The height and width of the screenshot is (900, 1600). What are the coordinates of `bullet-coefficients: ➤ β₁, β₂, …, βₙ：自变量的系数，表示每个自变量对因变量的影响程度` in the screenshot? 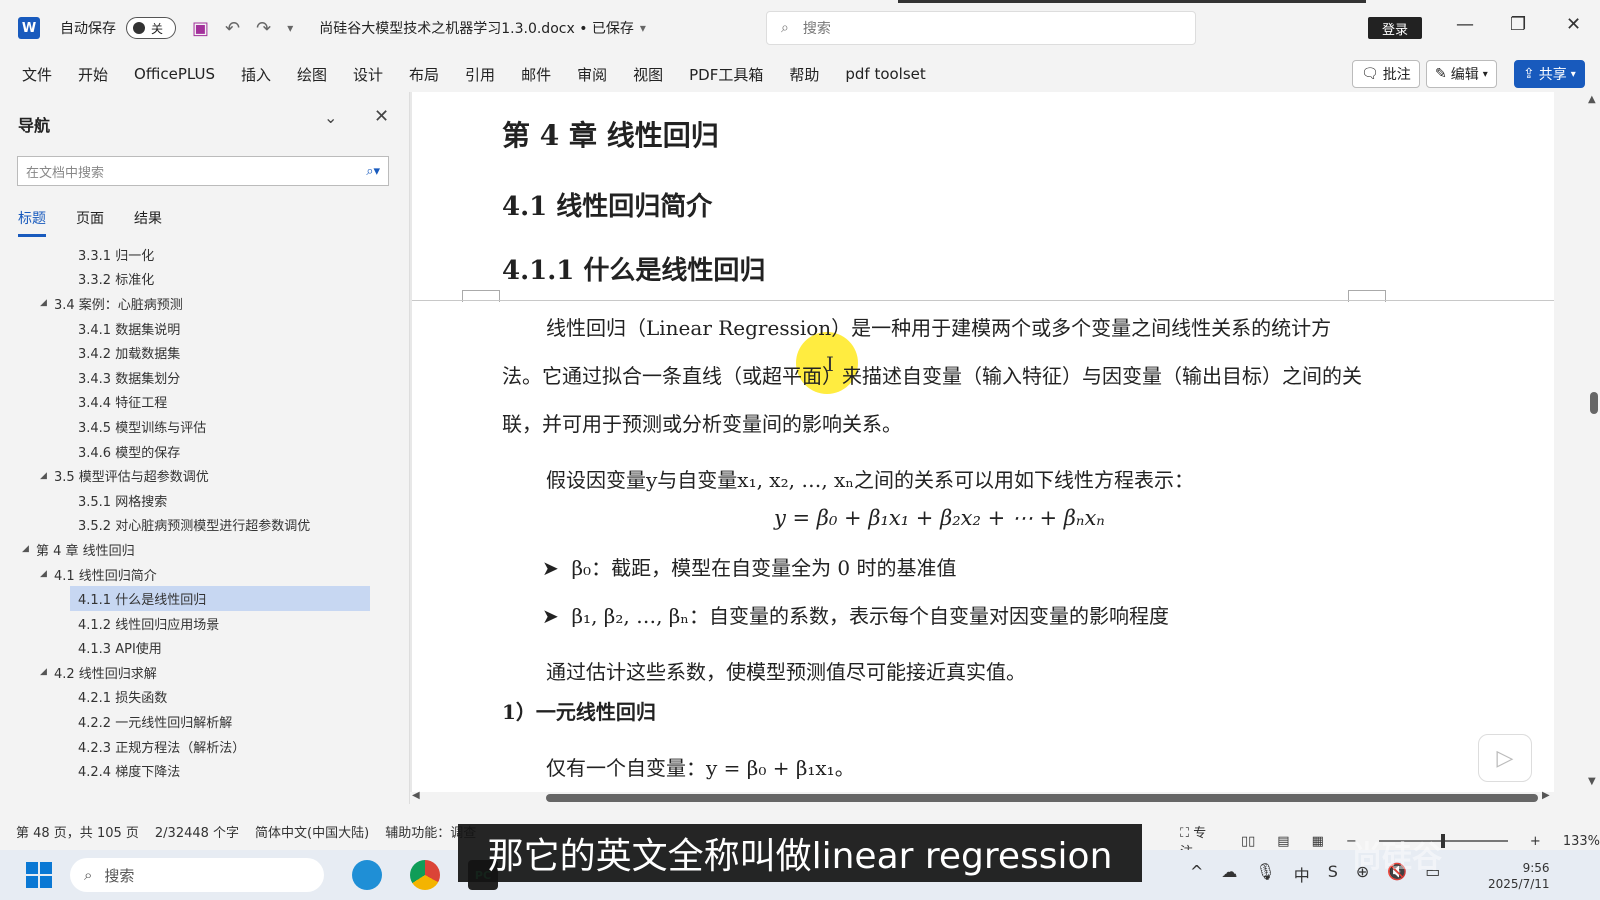 It's located at (855, 614).